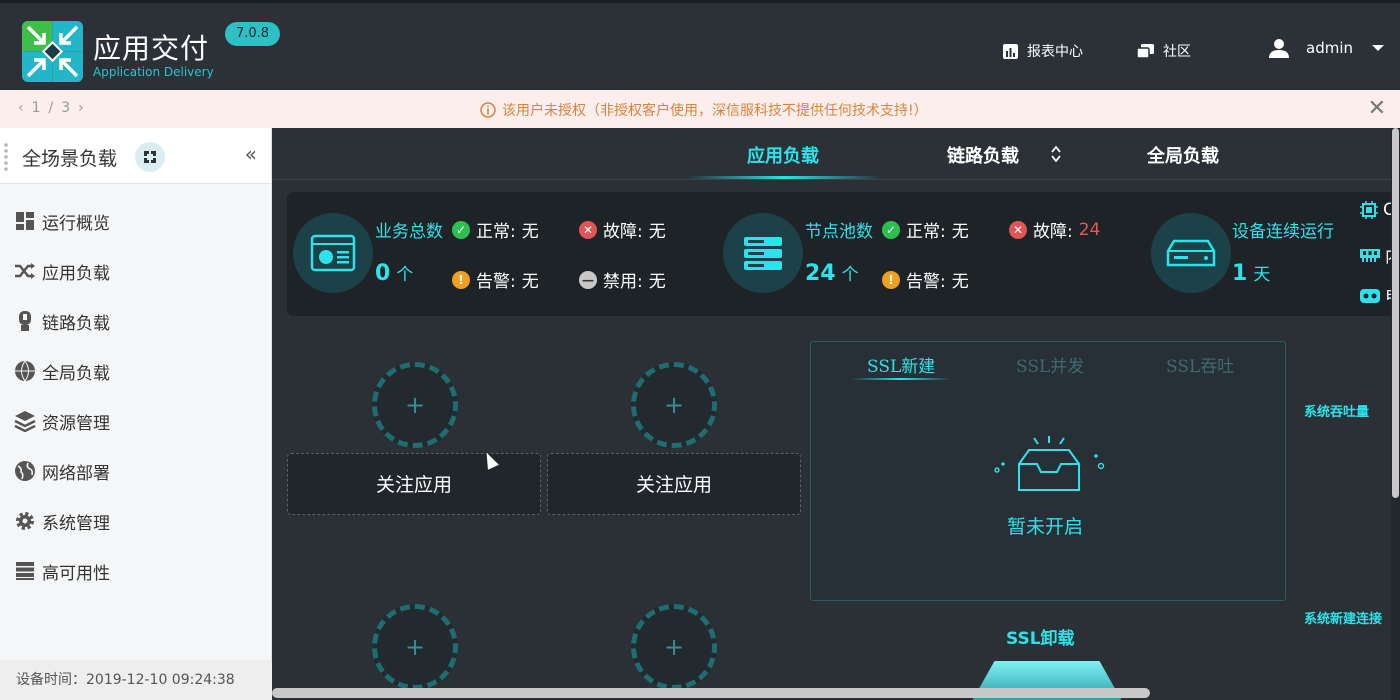 This screenshot has width=1400, height=700. Describe the element at coordinates (960, 232) in the screenshot. I see `pool-normal-value: 无` at that location.